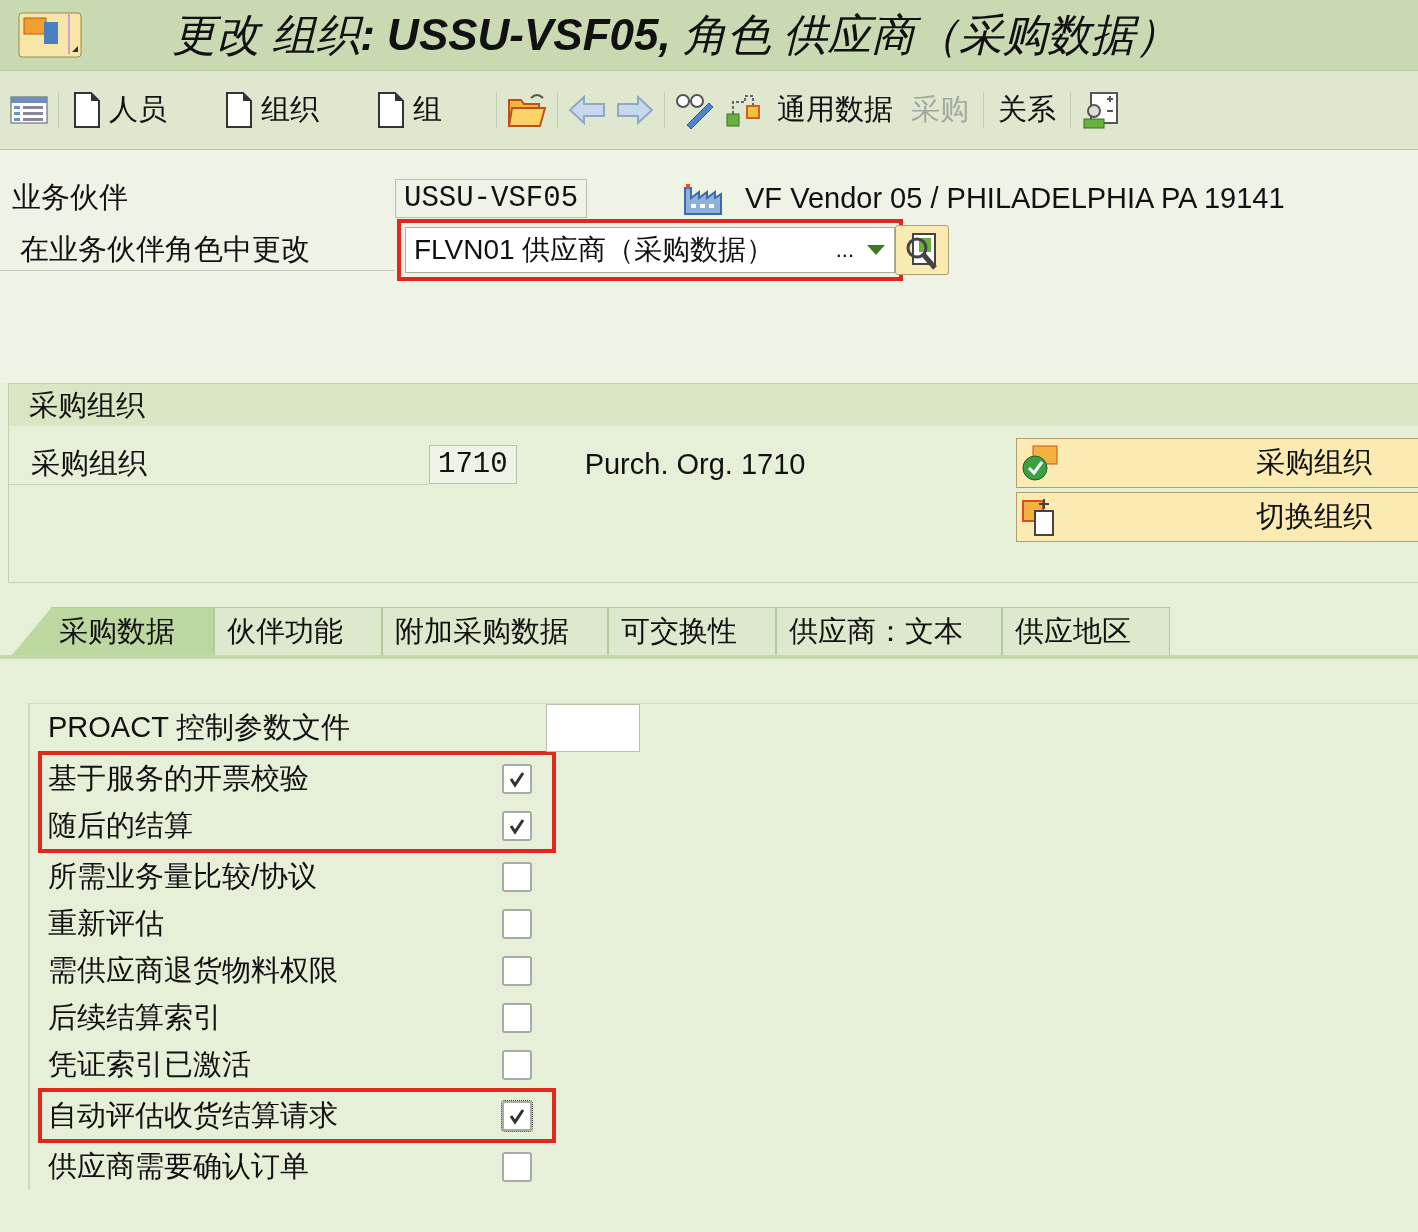 The width and height of the screenshot is (1418, 1232). What do you see at coordinates (182, 876) in the screenshot?
I see `field-label: 所需业务量比较/协议` at bounding box center [182, 876].